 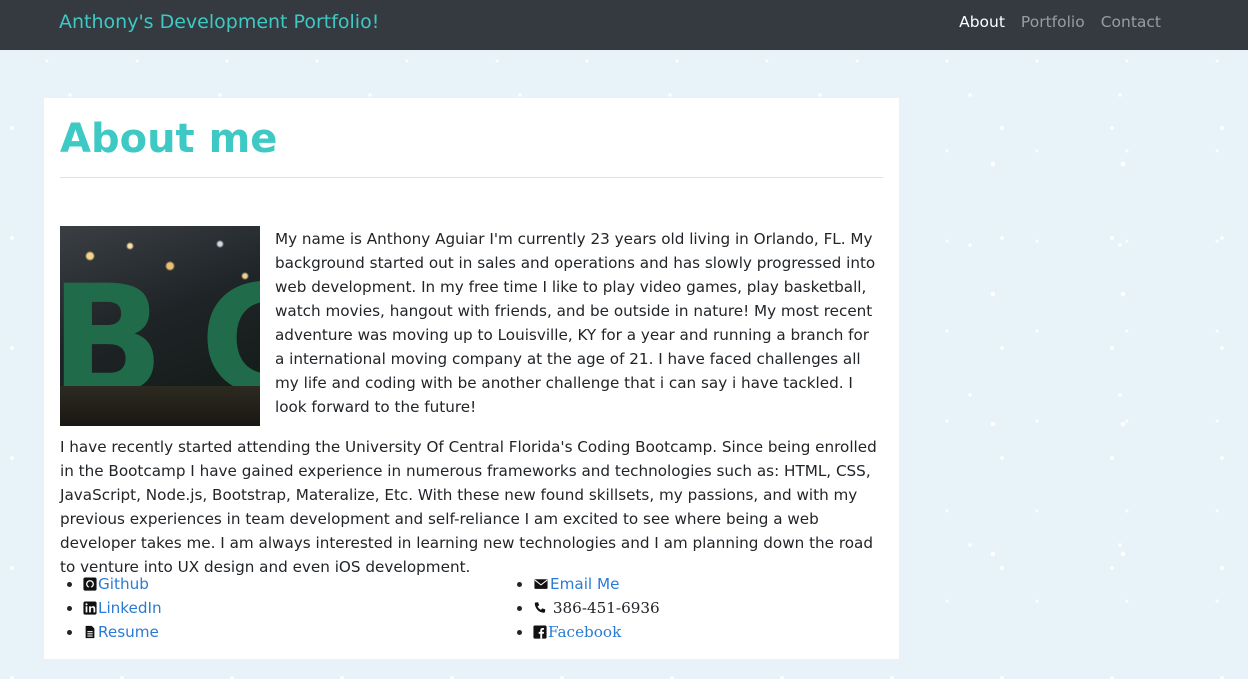 I want to click on phone-icon, so click(x=540, y=607).